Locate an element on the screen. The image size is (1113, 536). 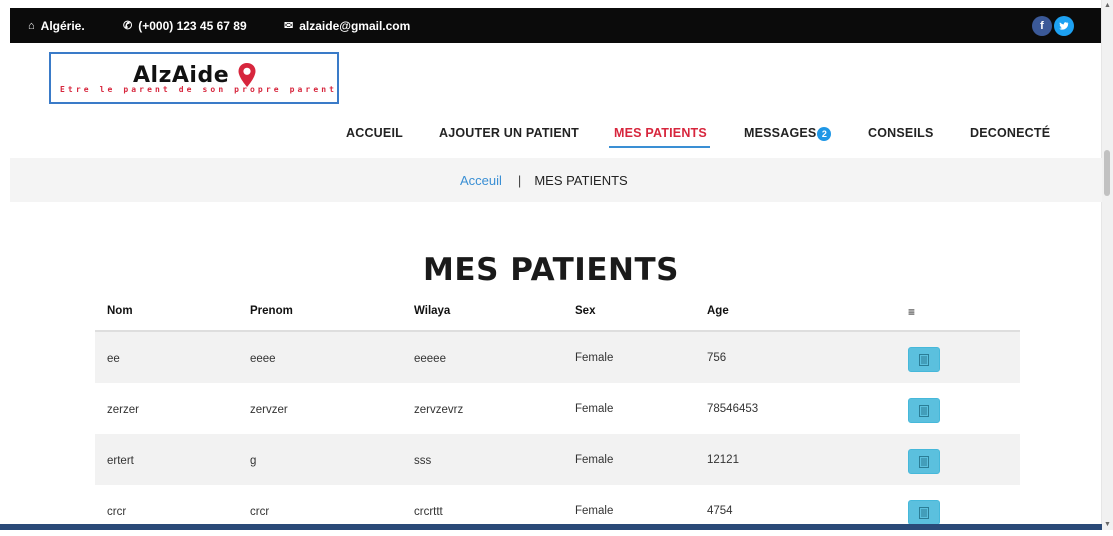
nav-item-accueil: ACCUEIL is located at coordinates (374, 133).